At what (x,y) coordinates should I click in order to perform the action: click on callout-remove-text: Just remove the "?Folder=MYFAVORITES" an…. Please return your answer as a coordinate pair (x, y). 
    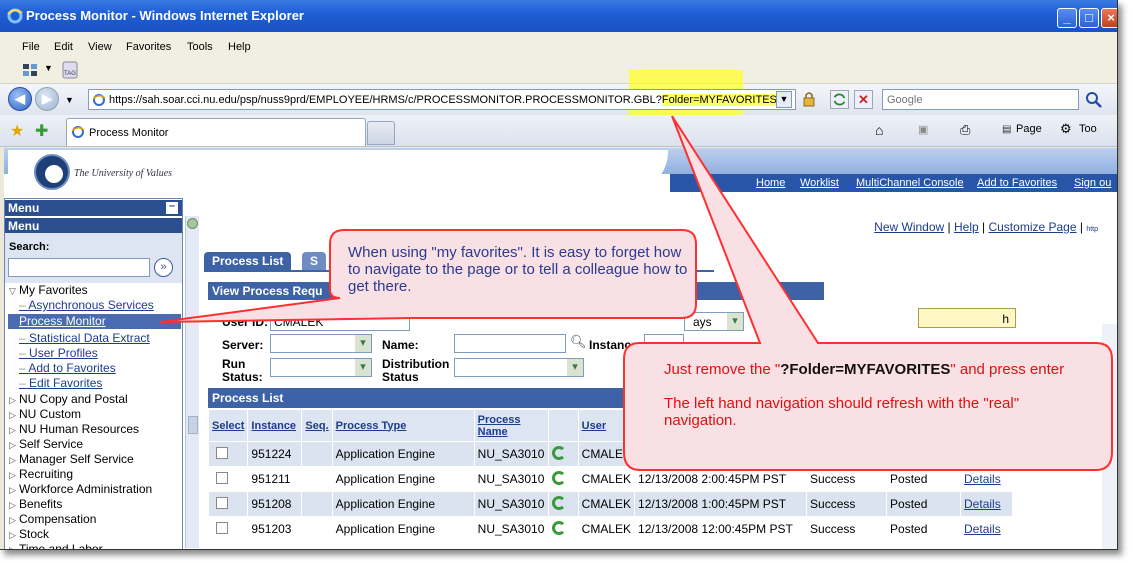
    Looking at the image, I should click on (864, 395).